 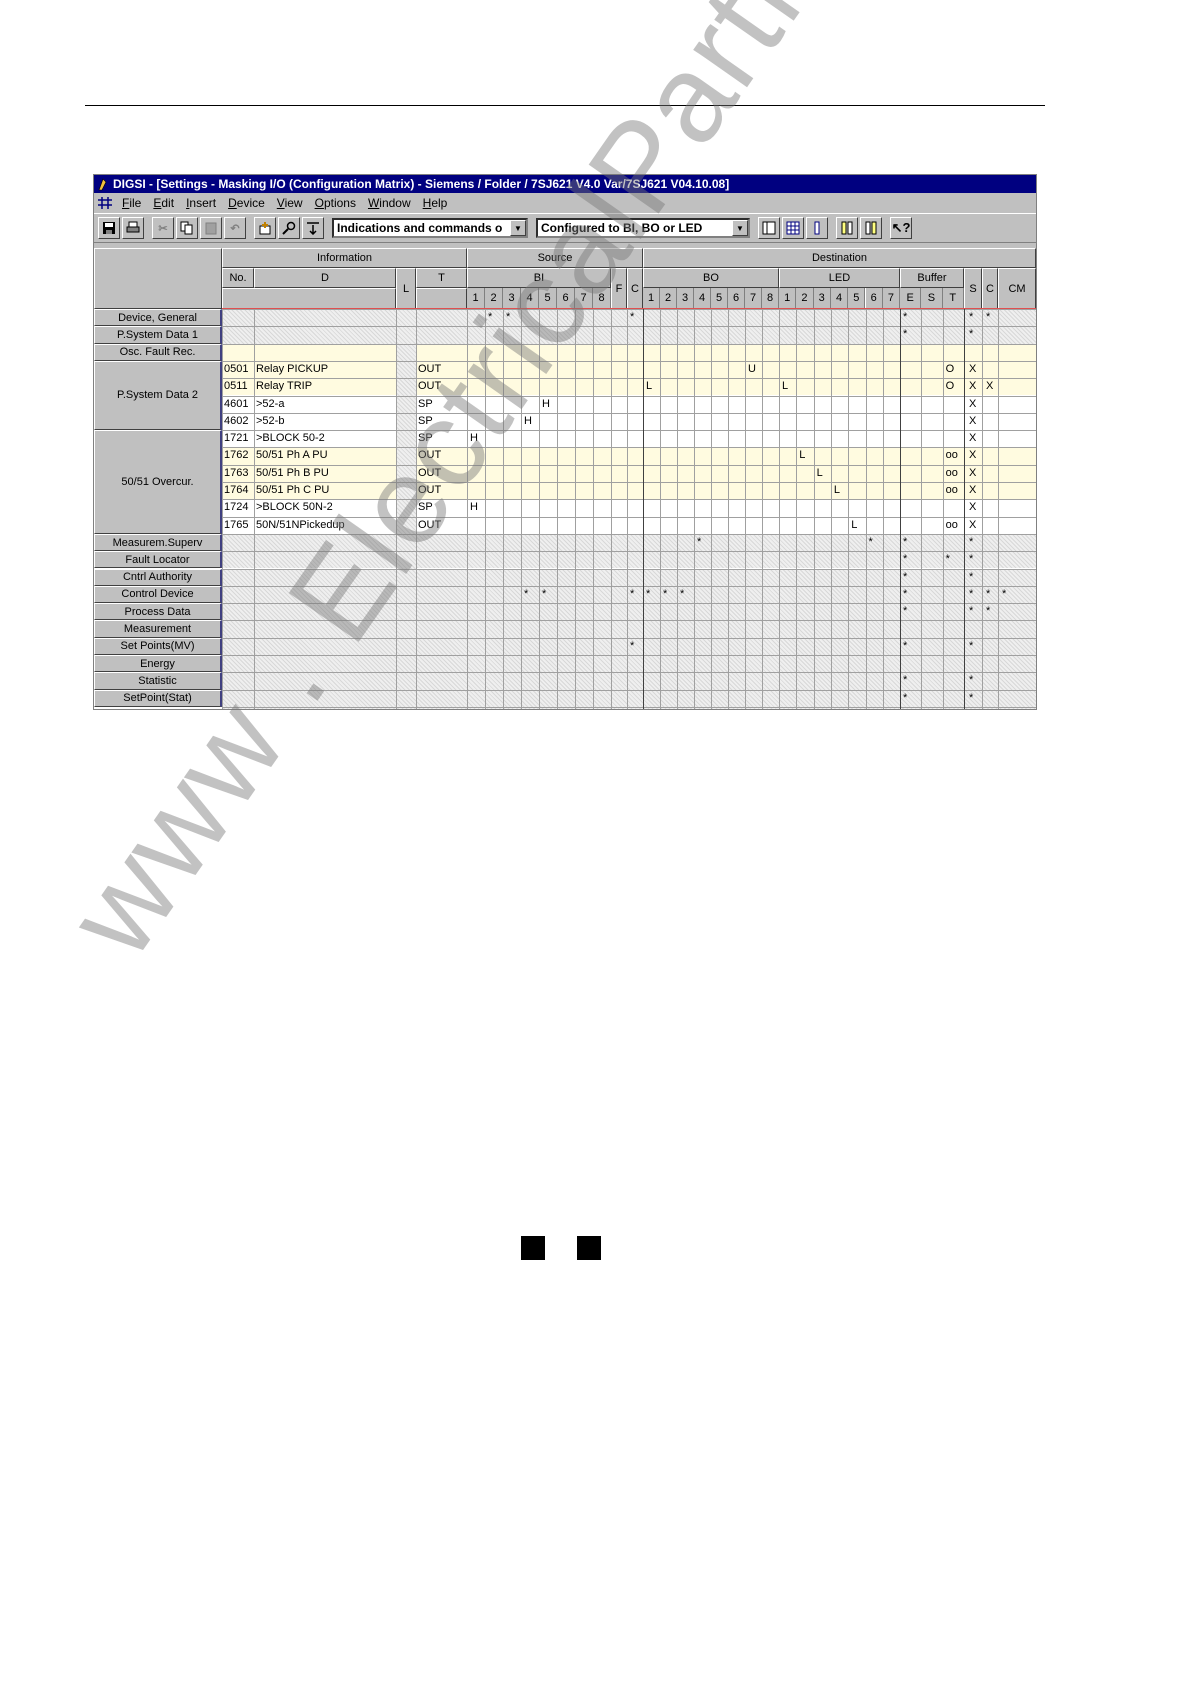 What do you see at coordinates (265, 228) in the screenshot?
I see `insert-info-icon` at bounding box center [265, 228].